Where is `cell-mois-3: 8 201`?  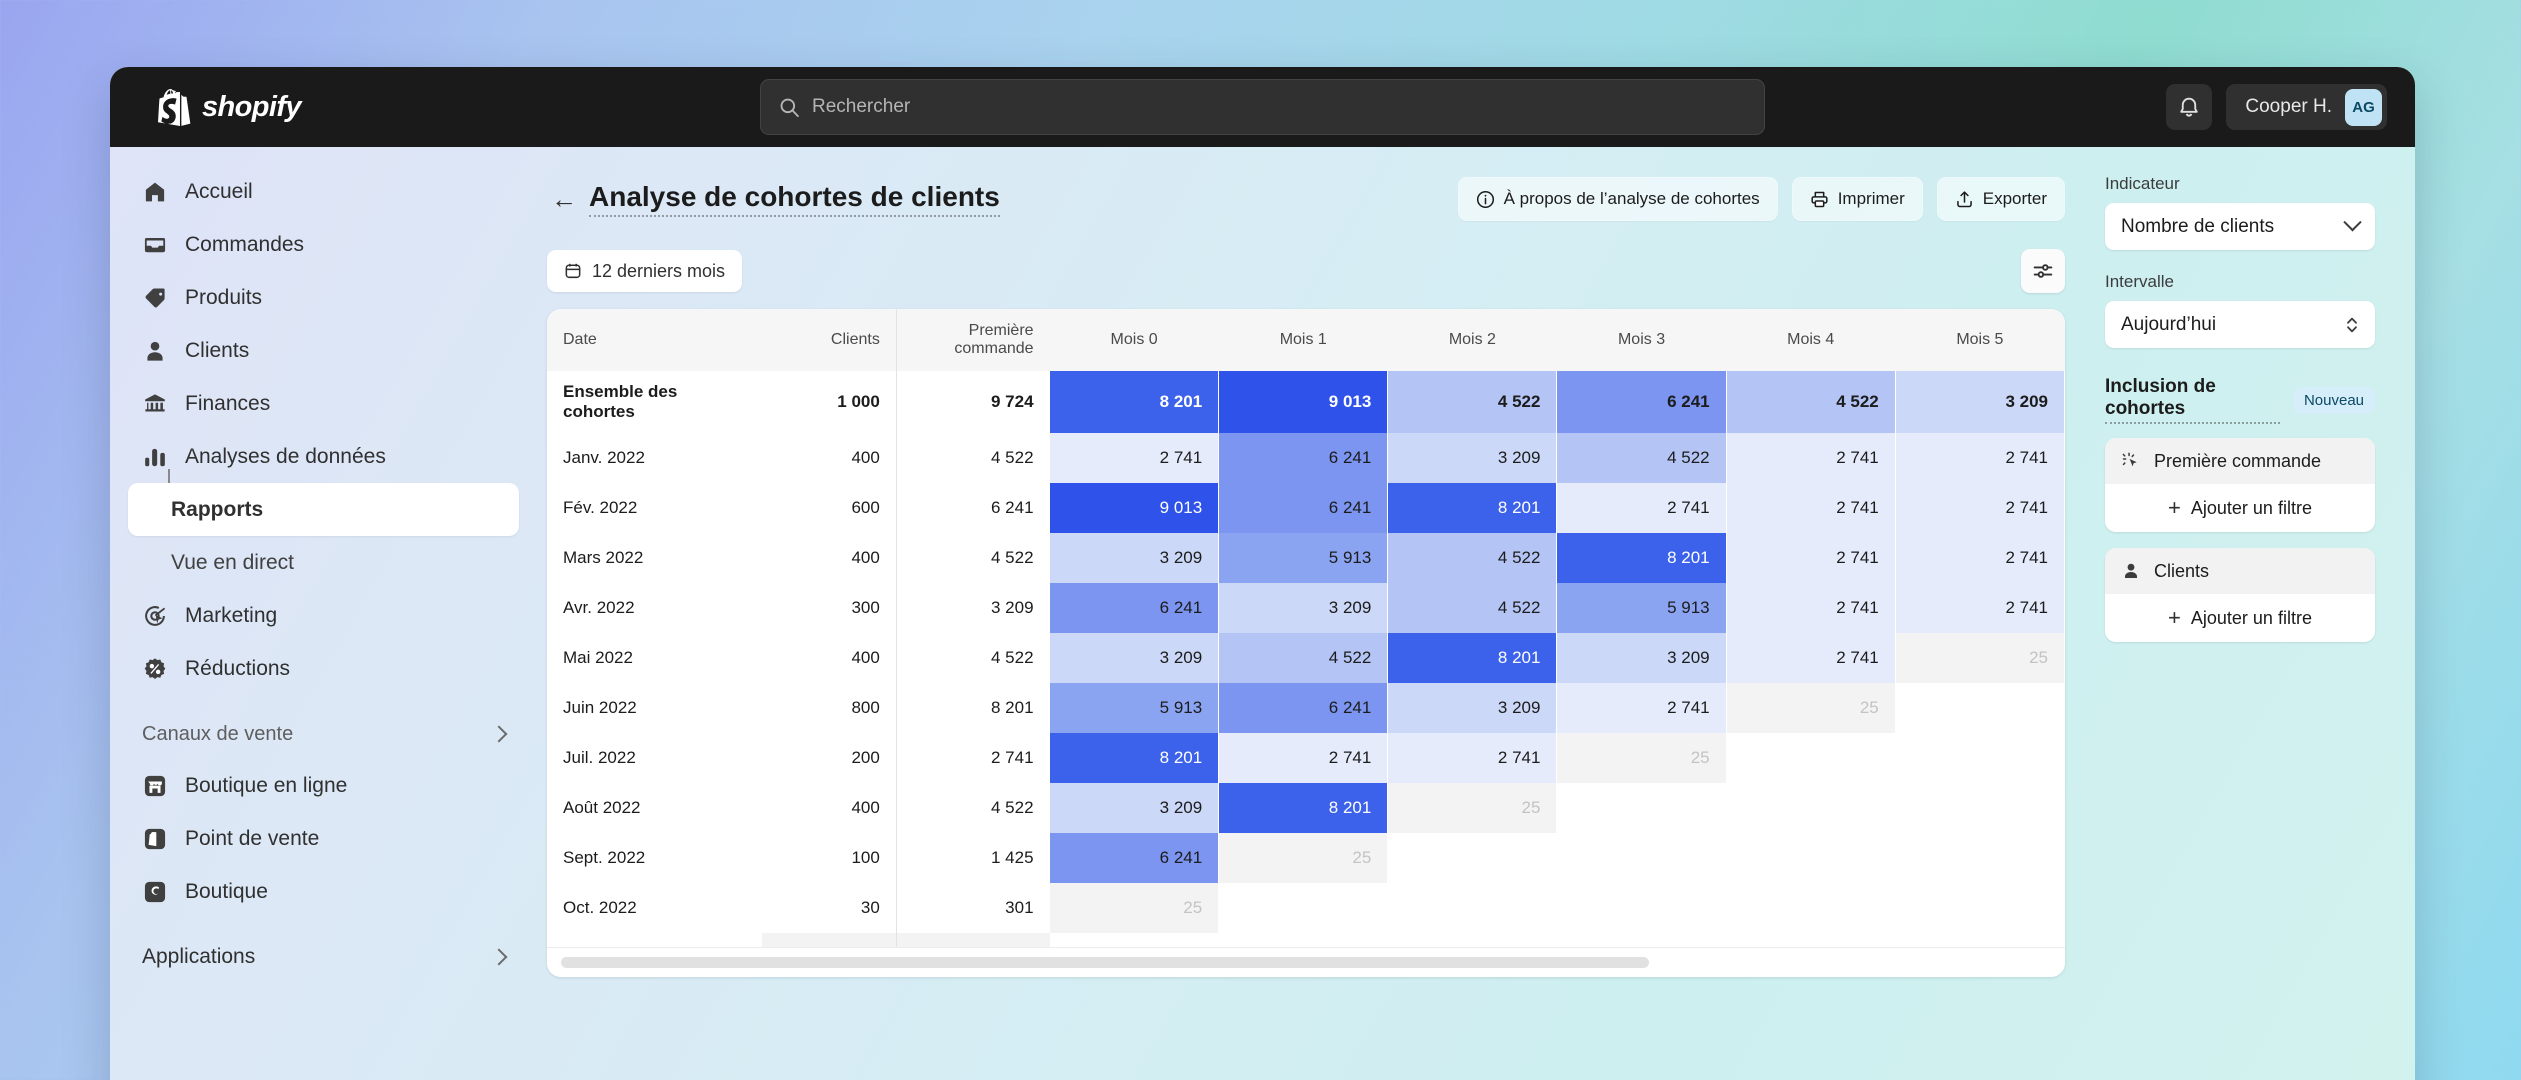
cell-mois-3: 8 201 is located at coordinates (1641, 558).